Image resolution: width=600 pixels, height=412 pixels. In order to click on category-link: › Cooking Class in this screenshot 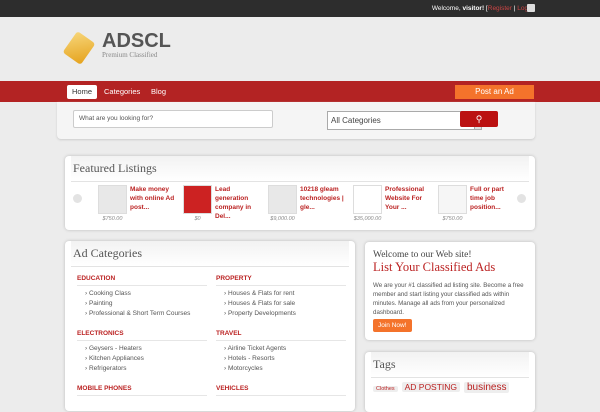, I will do `click(142, 294)`.